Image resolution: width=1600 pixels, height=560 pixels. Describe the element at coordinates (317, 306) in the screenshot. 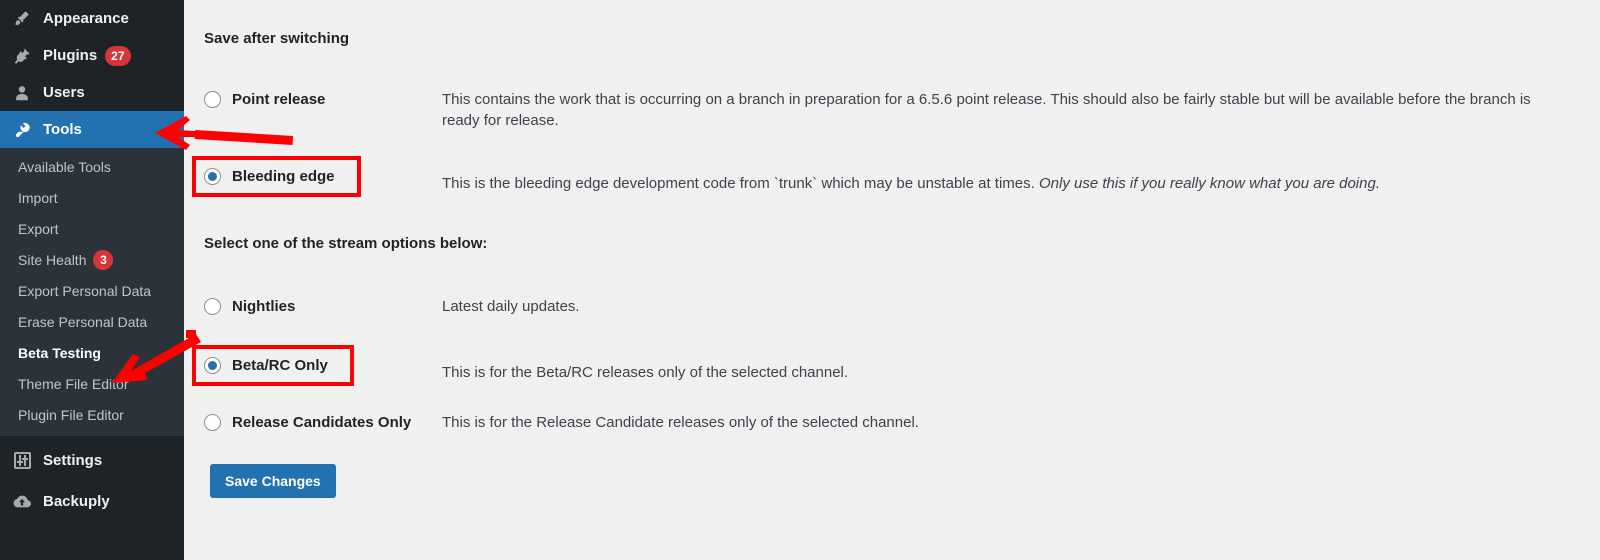

I see `stream-option-nightlies: Nightlies` at that location.